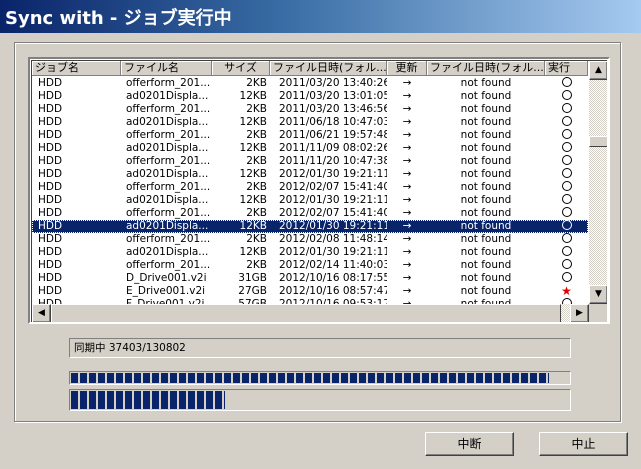 The height and width of the screenshot is (469, 641). Describe the element at coordinates (166, 291) in the screenshot. I see `cell-file: E_Drive001.v2i` at that location.